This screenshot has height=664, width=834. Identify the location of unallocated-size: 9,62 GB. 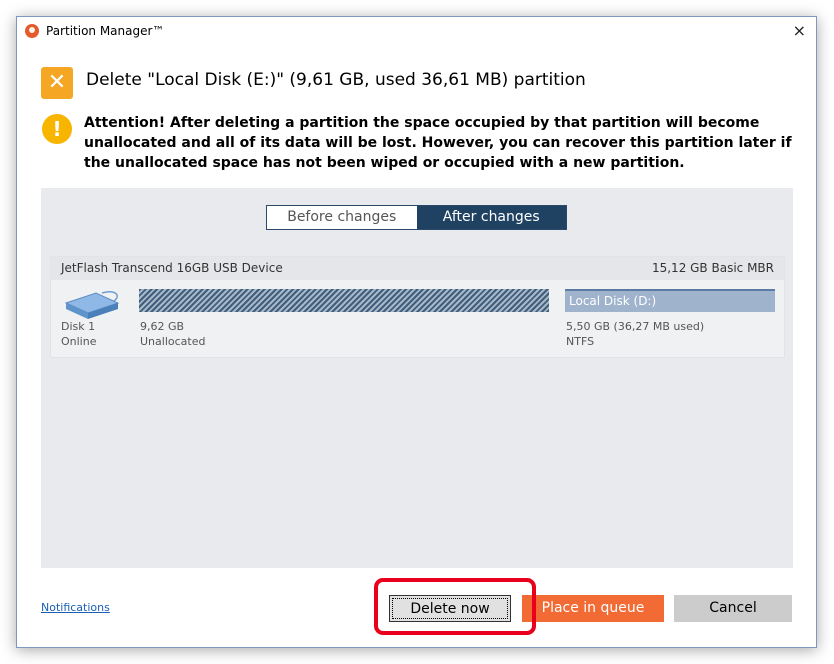
(162, 326).